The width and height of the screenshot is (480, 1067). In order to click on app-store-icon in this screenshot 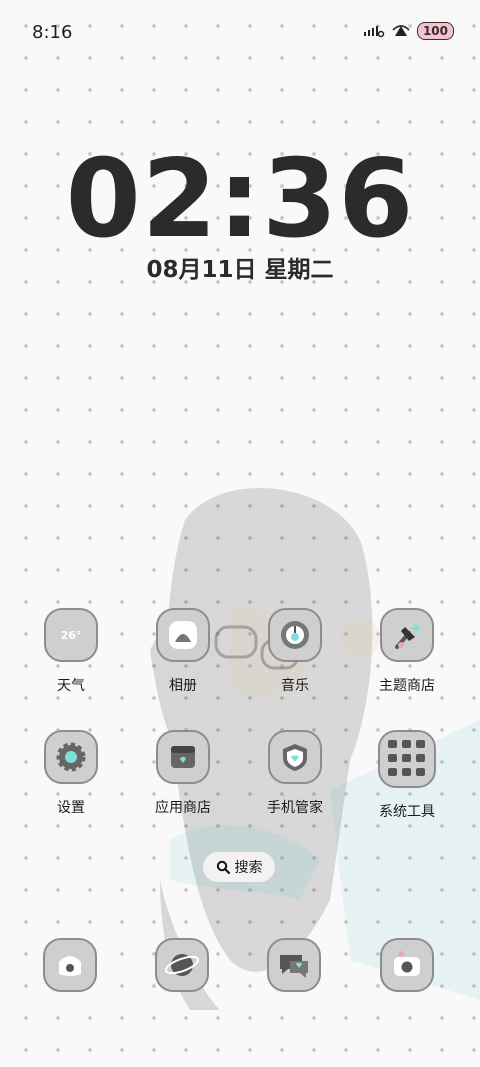, I will do `click(183, 757)`.